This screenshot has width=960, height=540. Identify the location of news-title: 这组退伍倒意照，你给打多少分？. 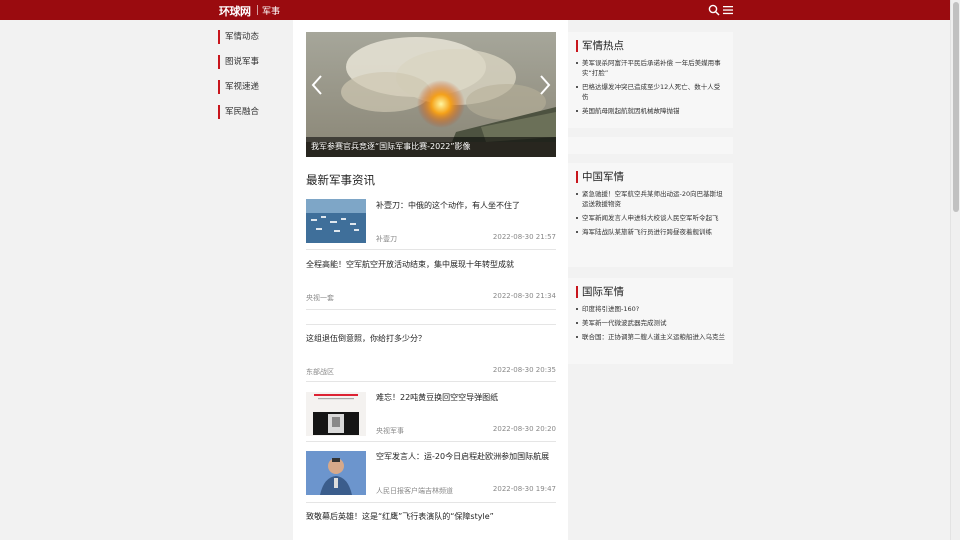
(431, 339).